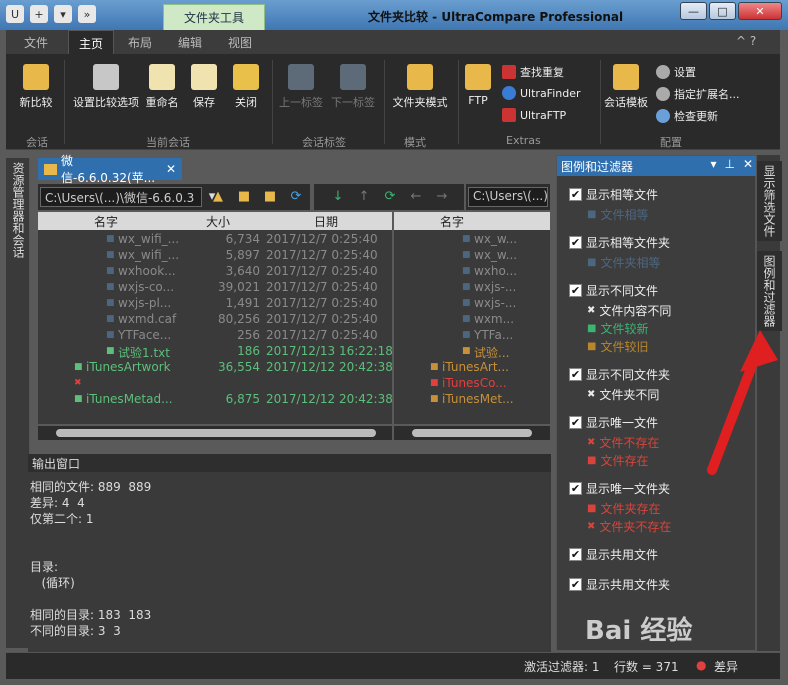 Image resolution: width=788 pixels, height=685 pixels. I want to click on folder-mode-button: 文件夹模式, so click(420, 87).